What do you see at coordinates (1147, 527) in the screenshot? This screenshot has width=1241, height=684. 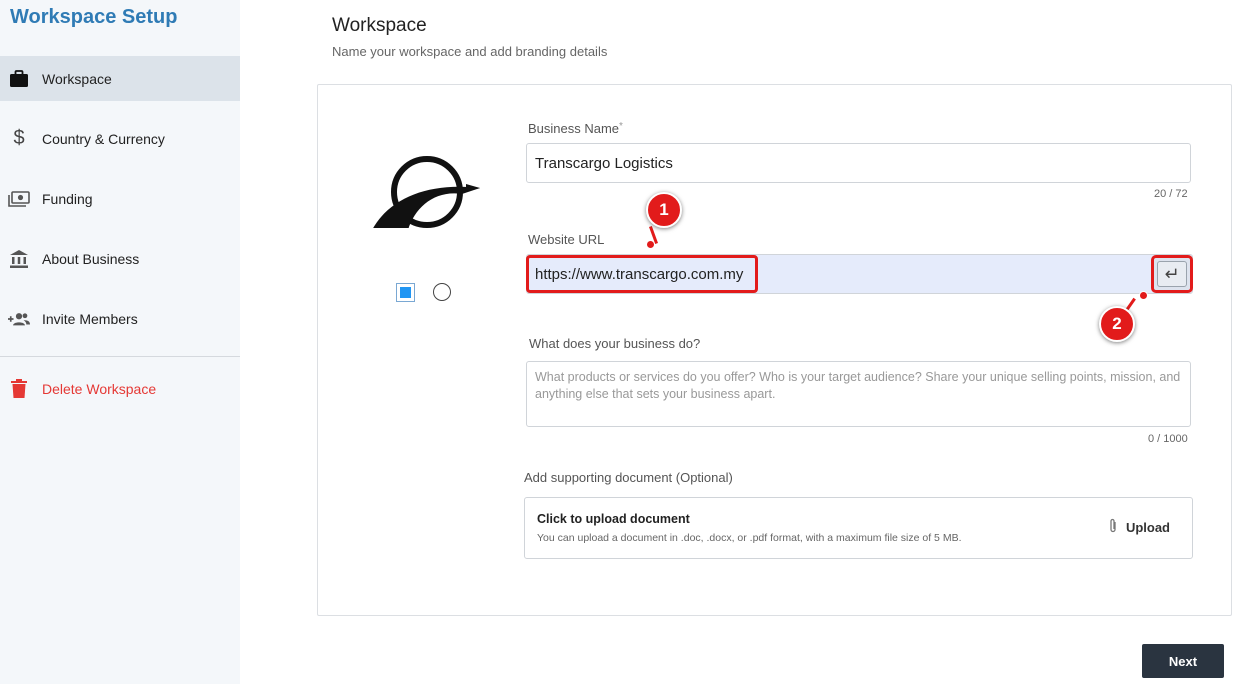 I see `upload-button-label: Upload` at bounding box center [1147, 527].